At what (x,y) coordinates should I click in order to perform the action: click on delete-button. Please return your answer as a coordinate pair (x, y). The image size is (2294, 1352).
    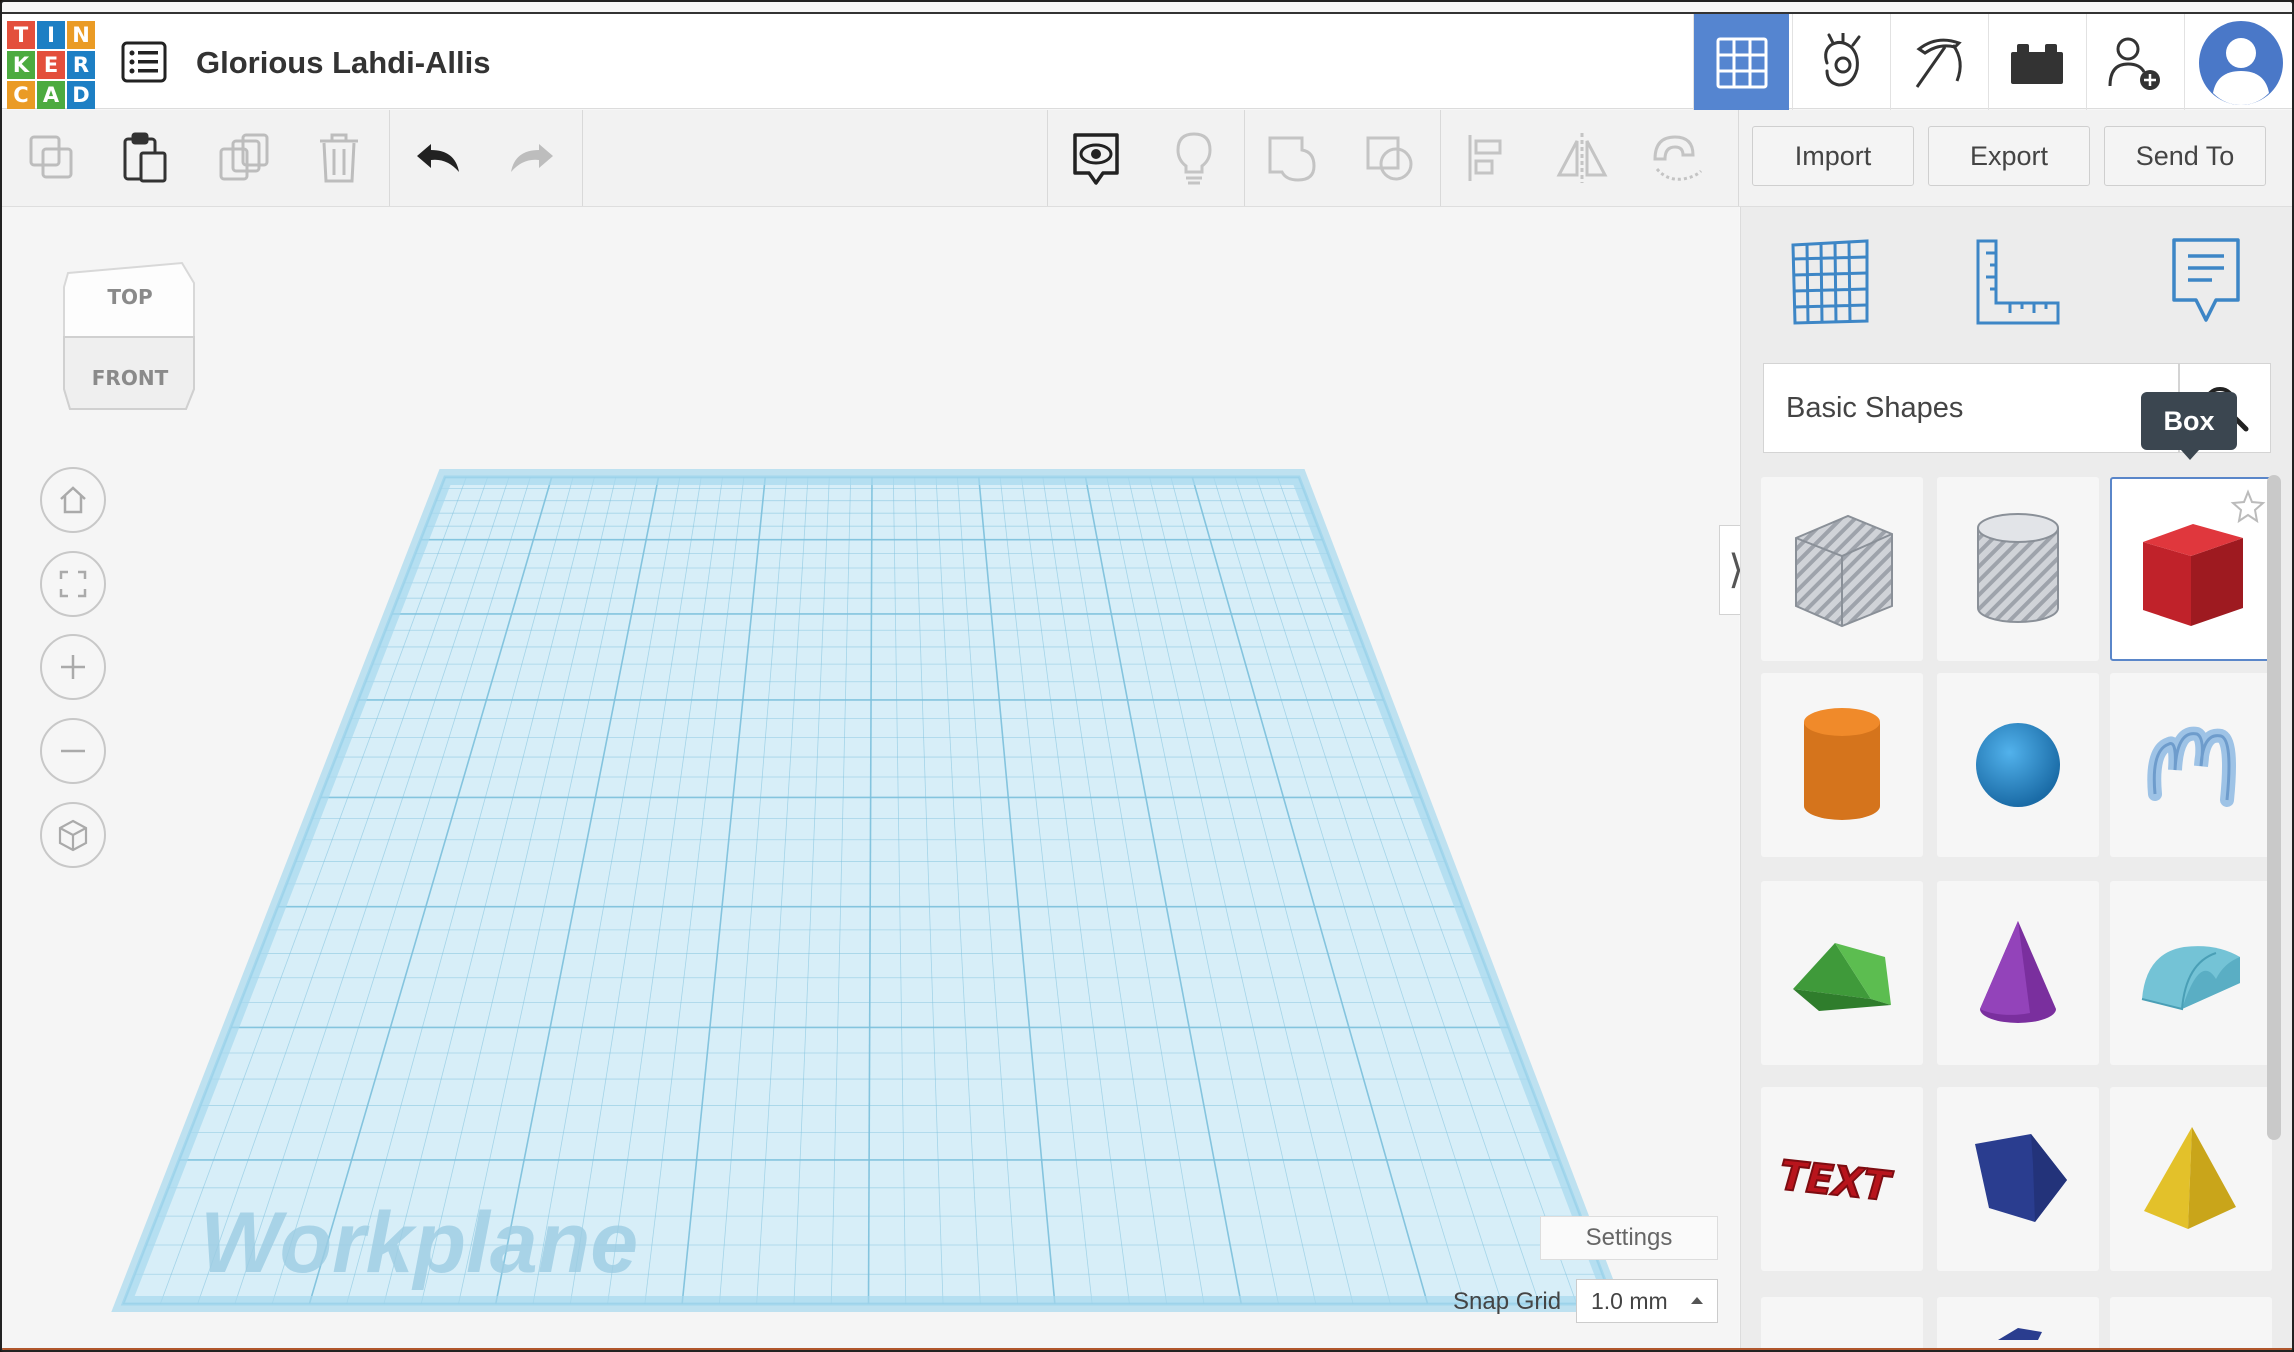
    Looking at the image, I should click on (339, 158).